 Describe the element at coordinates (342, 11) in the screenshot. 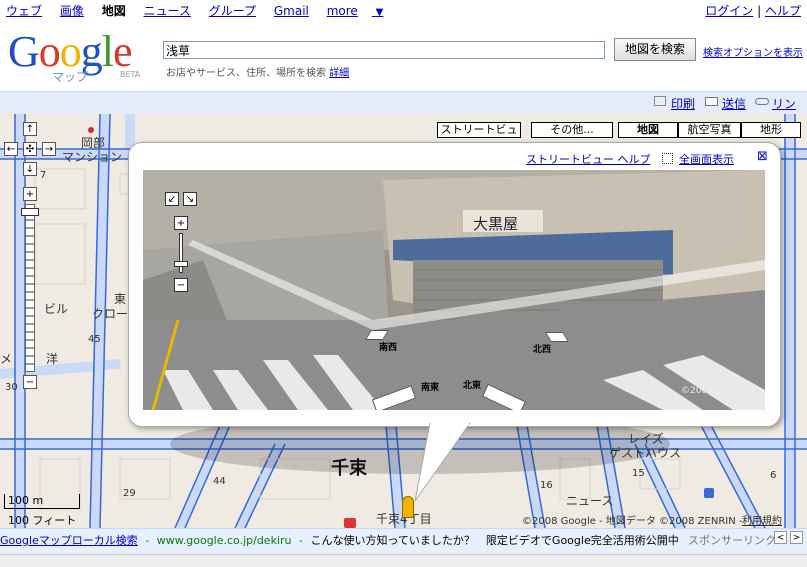

I see `nav-more-label: more` at that location.